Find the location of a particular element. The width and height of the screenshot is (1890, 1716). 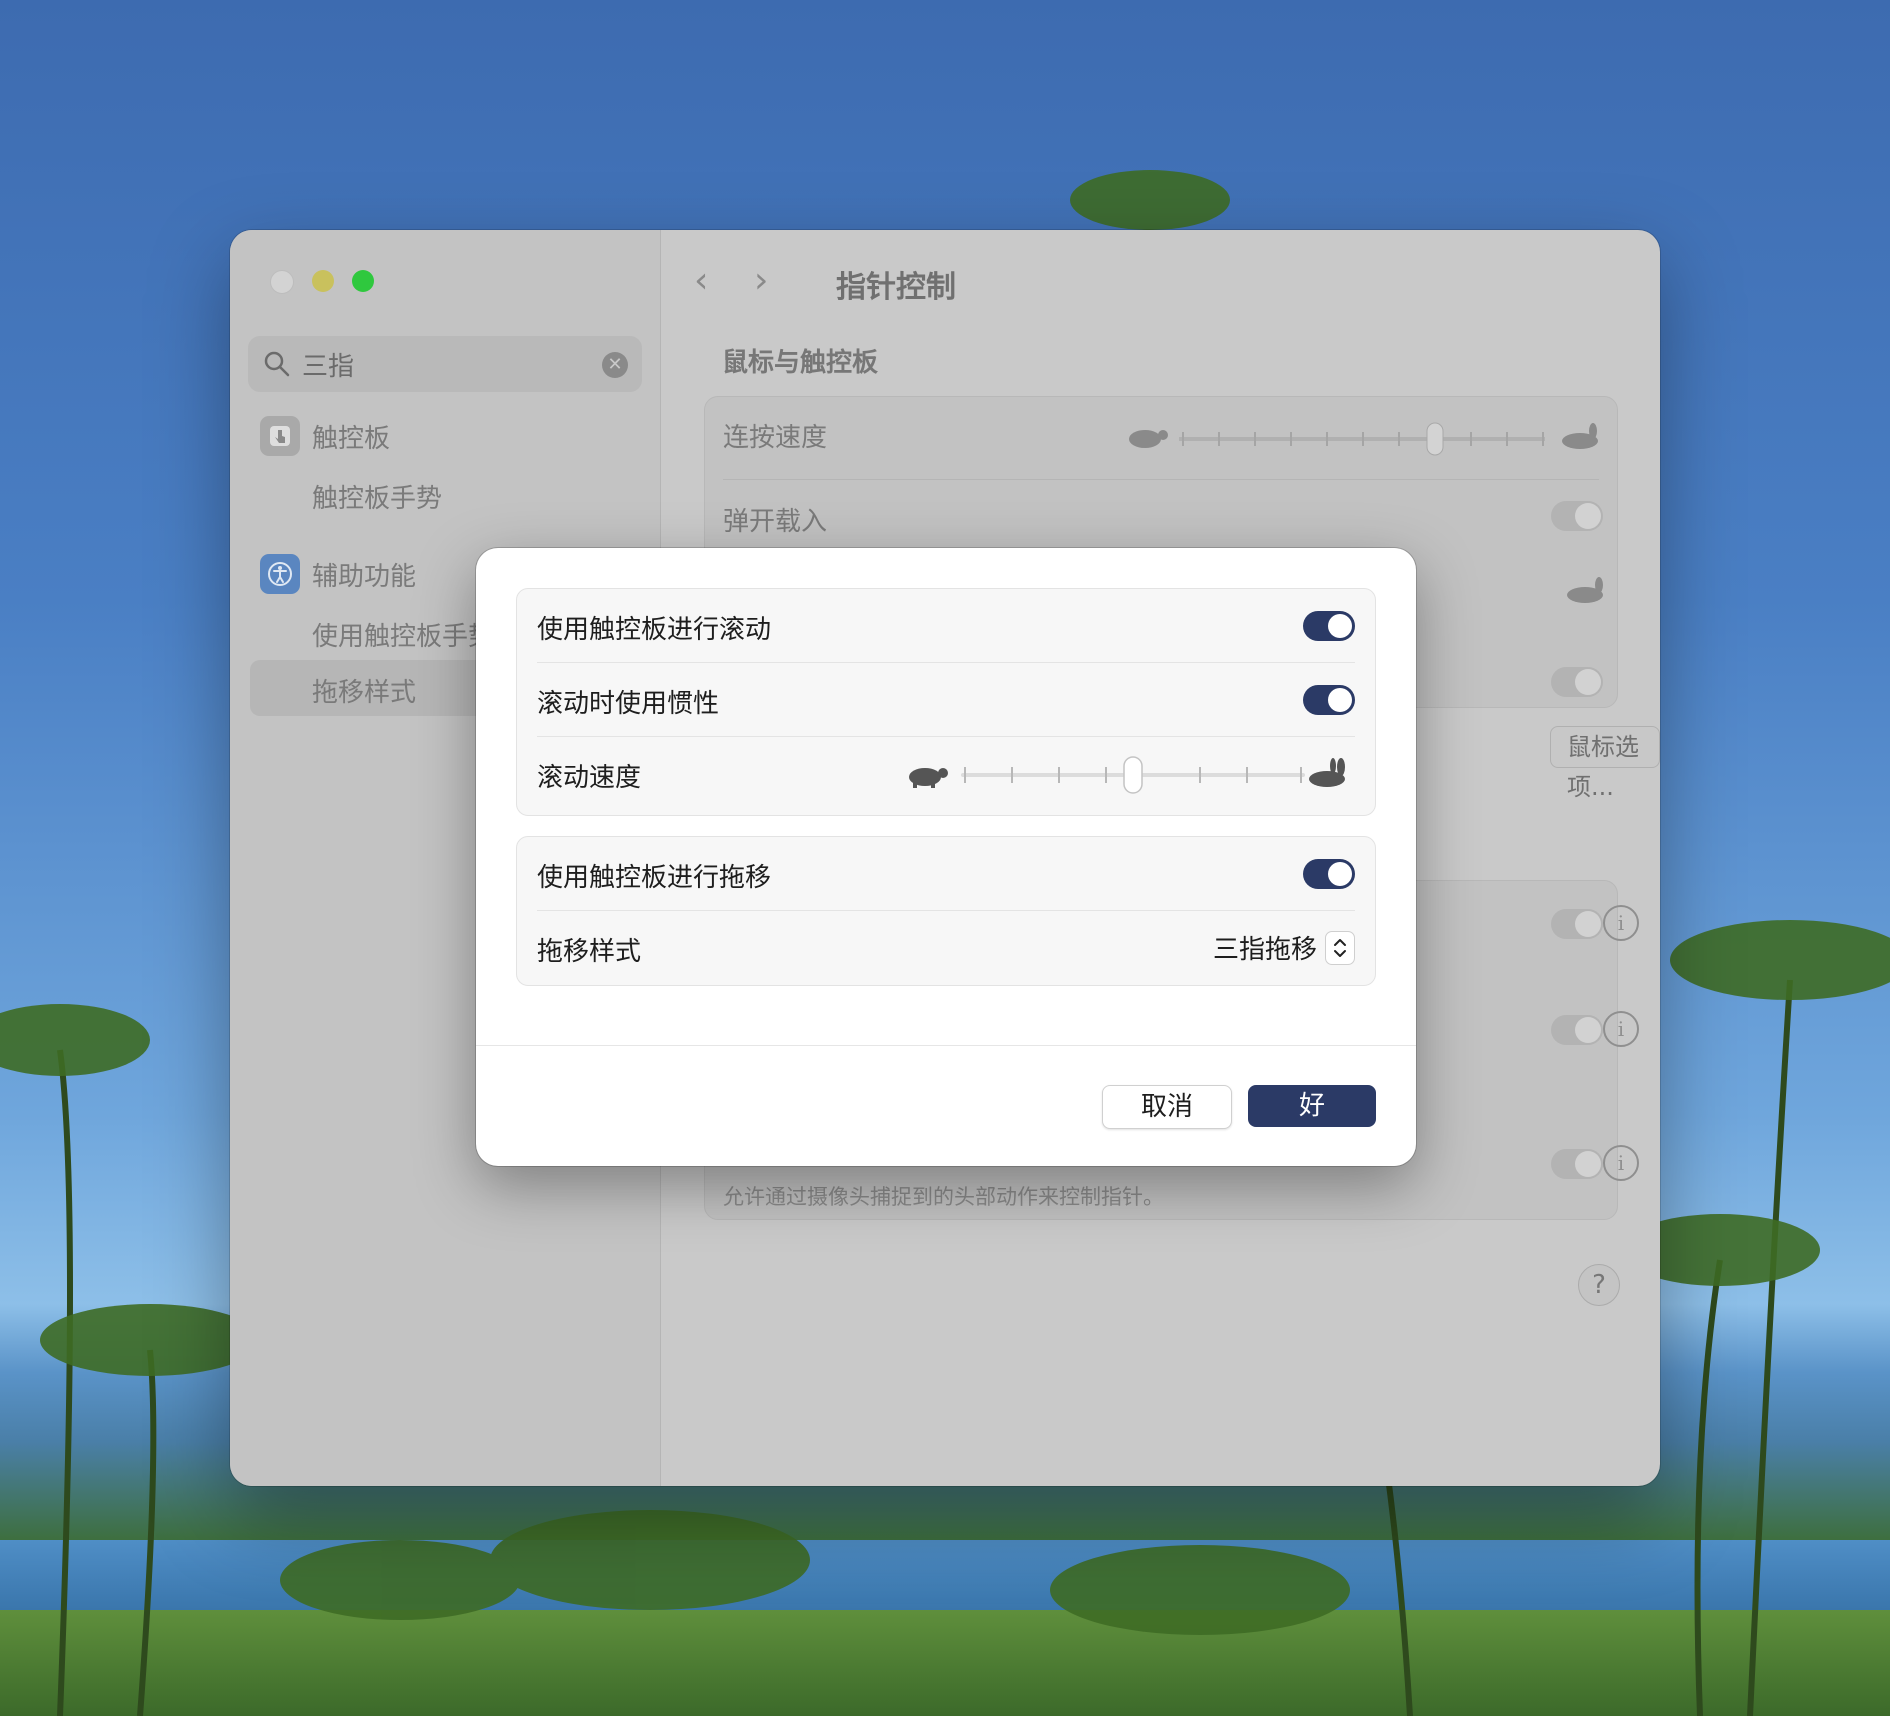

zoom-window-button is located at coordinates (363, 281).